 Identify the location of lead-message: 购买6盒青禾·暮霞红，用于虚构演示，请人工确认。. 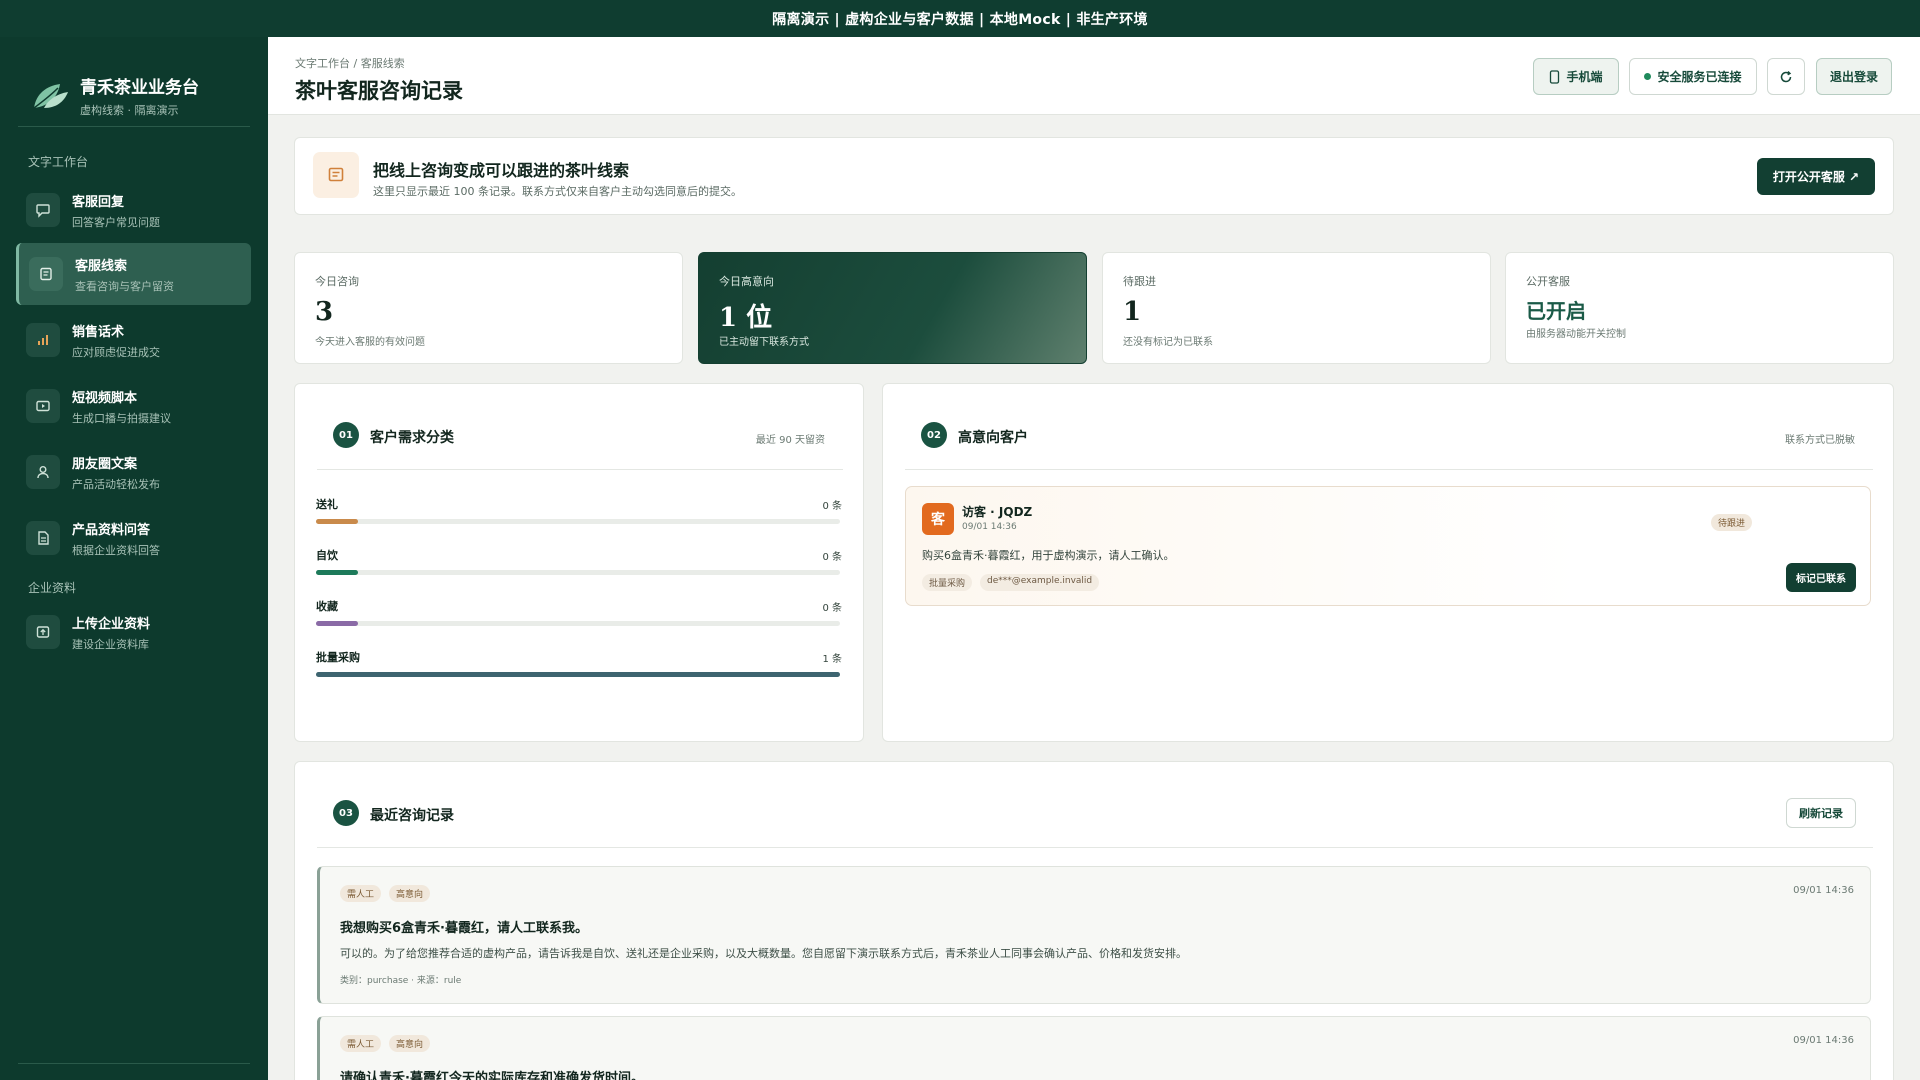
(1048, 555).